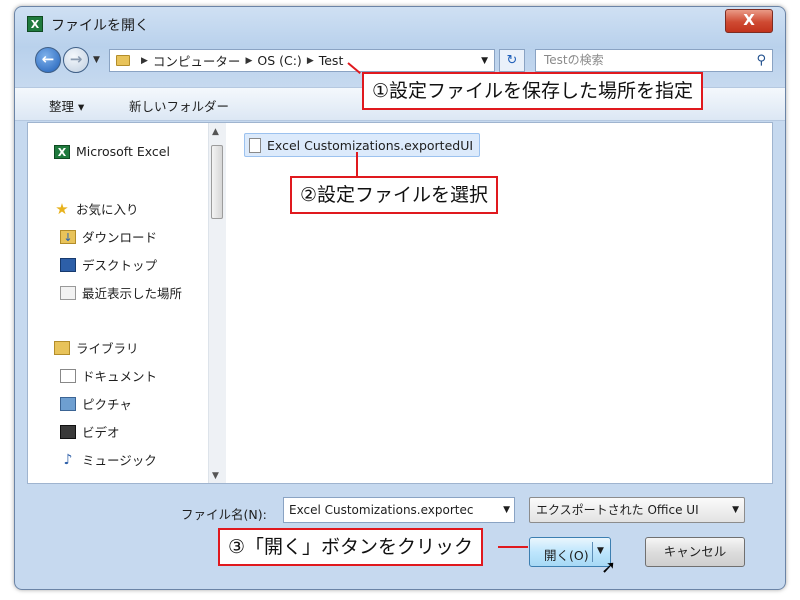 The width and height of the screenshot is (800, 600). Describe the element at coordinates (600, 551) in the screenshot. I see `open-dropdown-icon: ▼` at that location.